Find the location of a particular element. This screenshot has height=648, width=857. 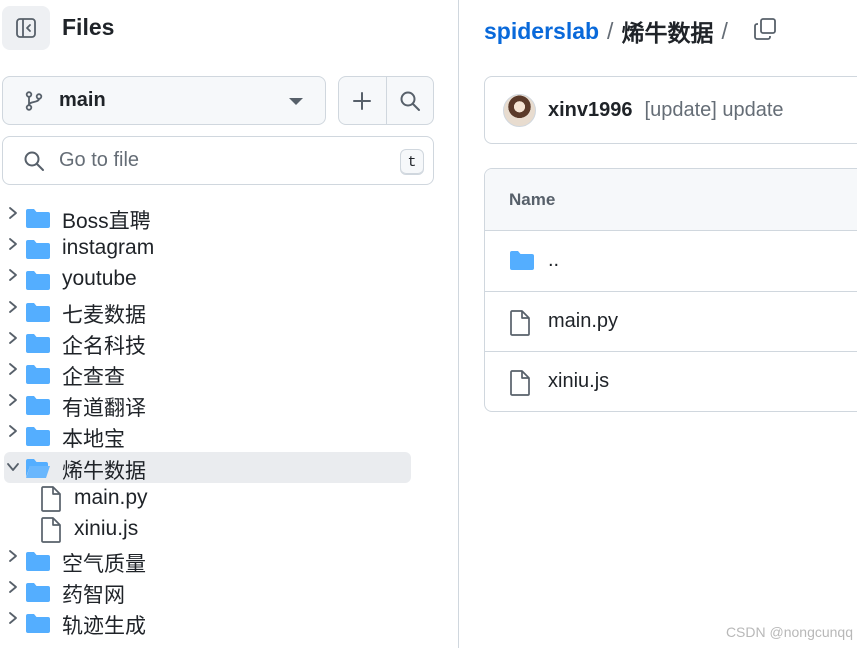

avatar is located at coordinates (519, 110).